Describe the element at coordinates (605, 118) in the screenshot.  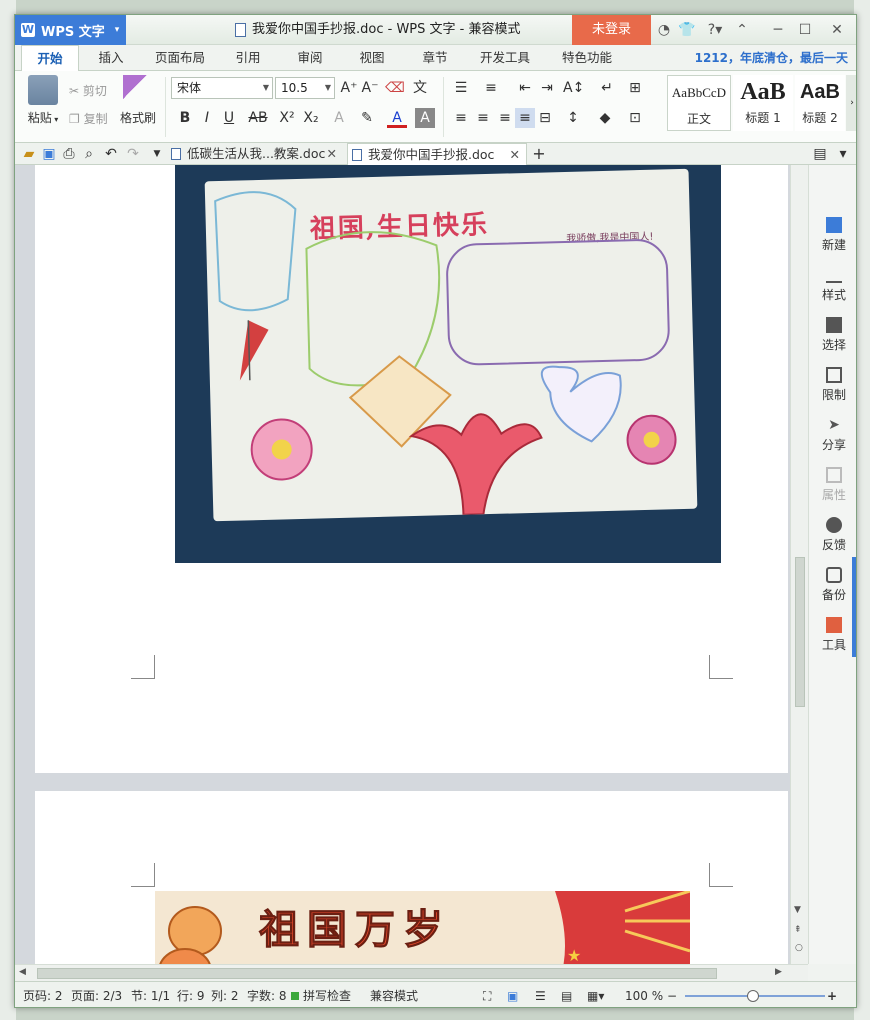
I see `paragraph-shading-icon: ◆` at that location.